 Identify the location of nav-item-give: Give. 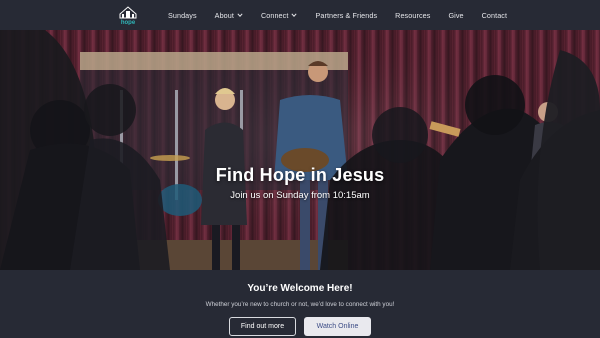
(455, 15).